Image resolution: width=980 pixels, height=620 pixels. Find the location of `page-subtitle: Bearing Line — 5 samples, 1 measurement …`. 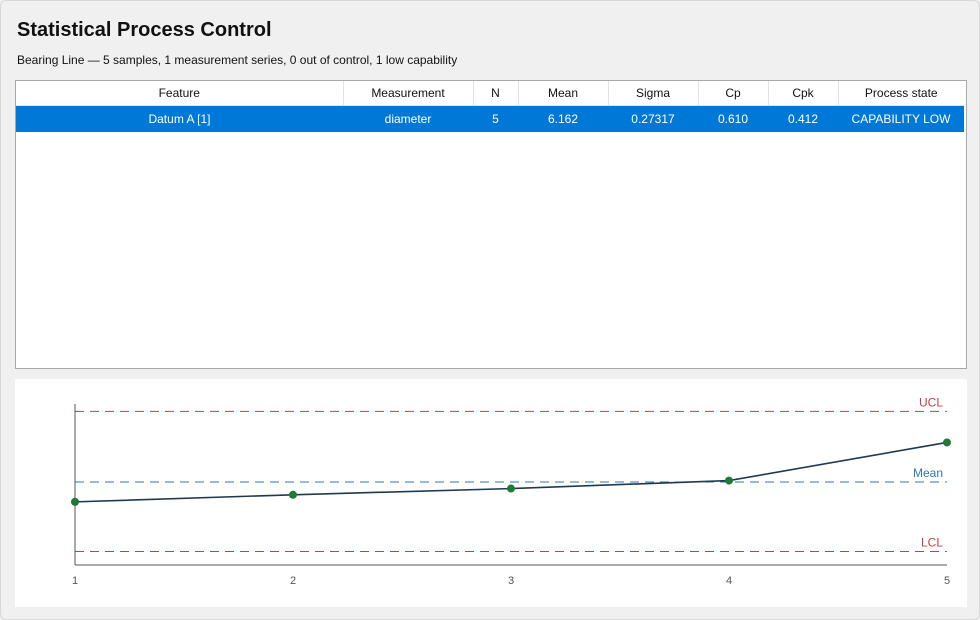

page-subtitle: Bearing Line — 5 samples, 1 measurement … is located at coordinates (237, 60).